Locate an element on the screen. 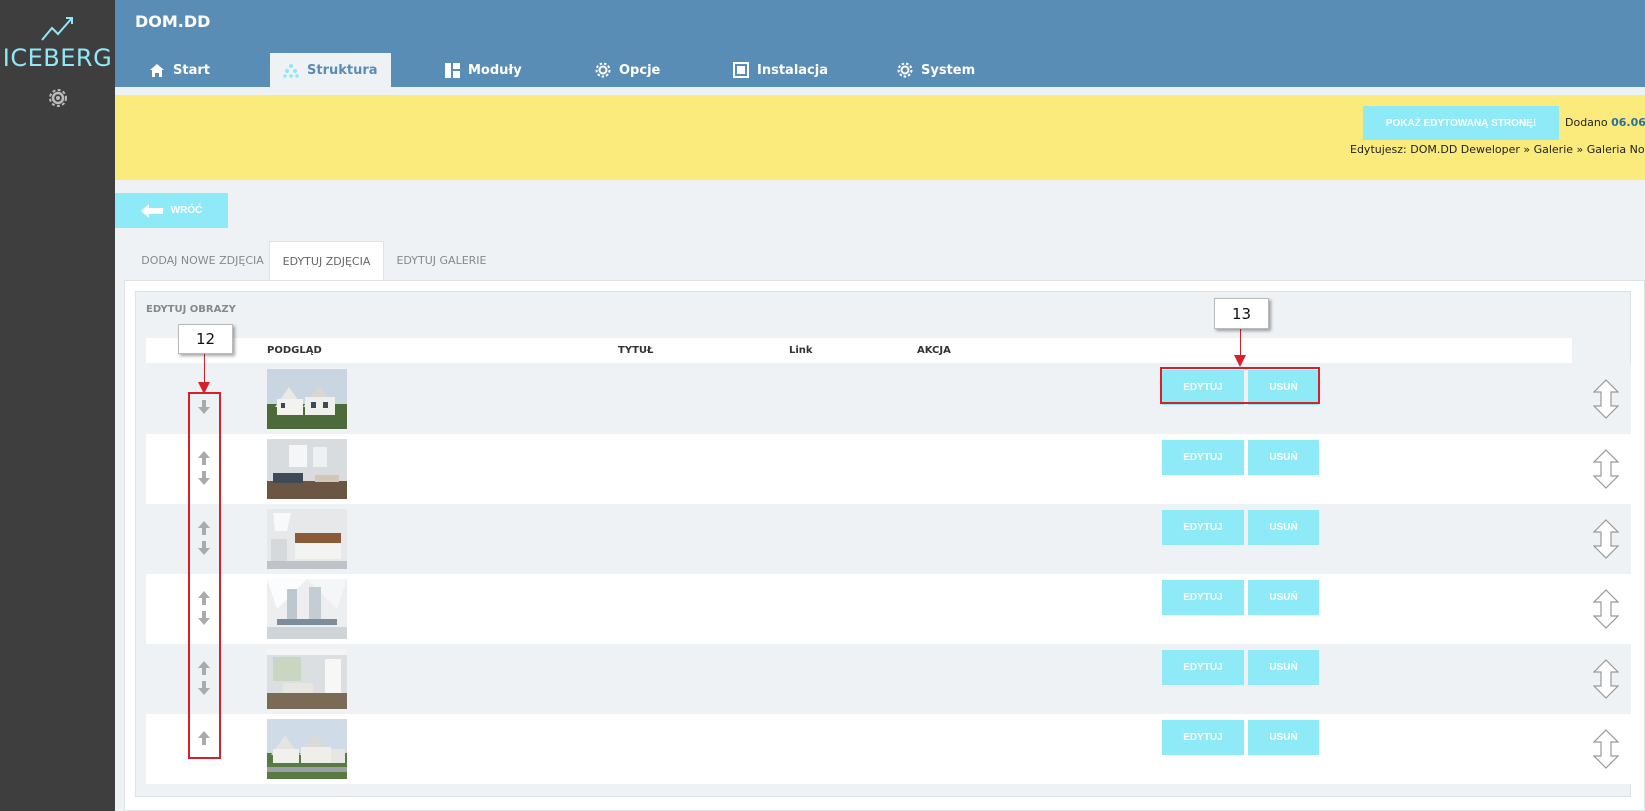  nav-instalacja: Instalacja is located at coordinates (780, 70).